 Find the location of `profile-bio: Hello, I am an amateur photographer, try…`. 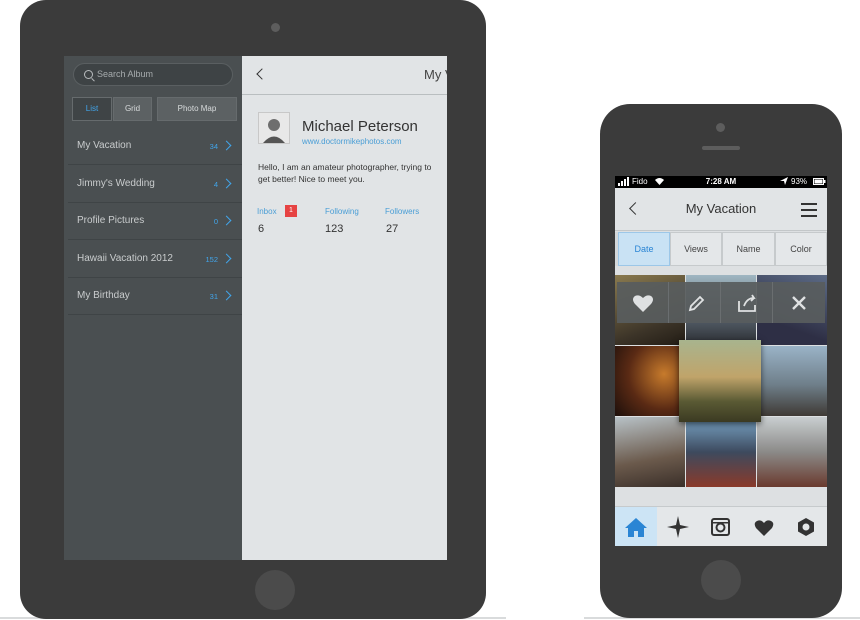

profile-bio: Hello, I am an amateur photographer, try… is located at coordinates (345, 173).